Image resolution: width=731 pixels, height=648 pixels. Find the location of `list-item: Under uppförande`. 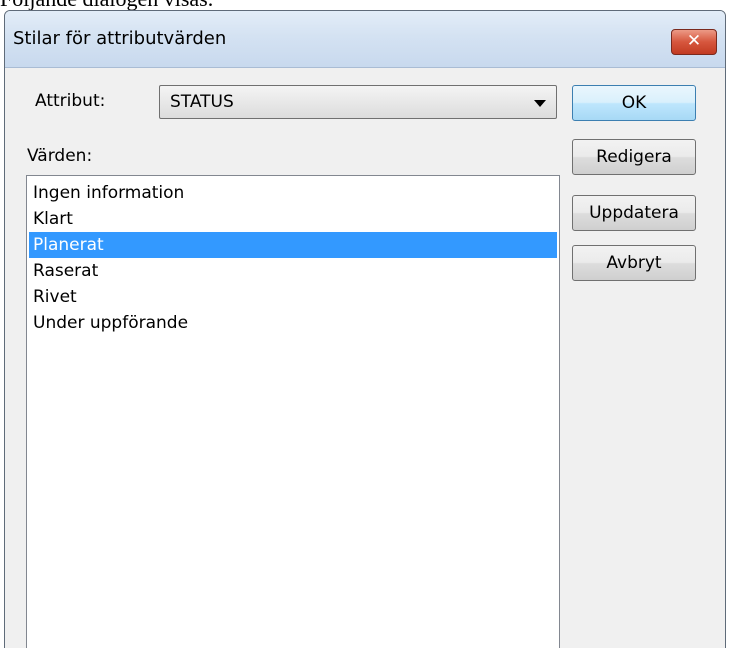

list-item: Under uppförande is located at coordinates (293, 323).